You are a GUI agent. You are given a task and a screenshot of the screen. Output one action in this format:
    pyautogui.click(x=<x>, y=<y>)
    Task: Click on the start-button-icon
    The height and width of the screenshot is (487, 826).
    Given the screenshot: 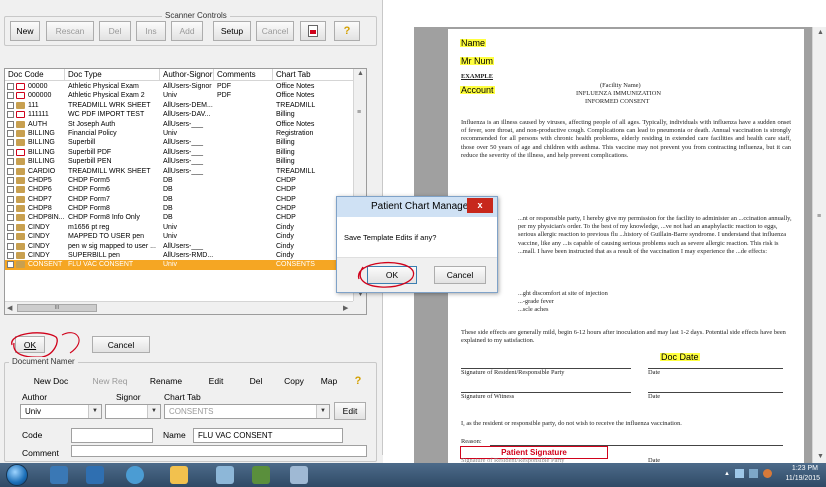 What is the action you would take?
    pyautogui.click(x=17, y=475)
    